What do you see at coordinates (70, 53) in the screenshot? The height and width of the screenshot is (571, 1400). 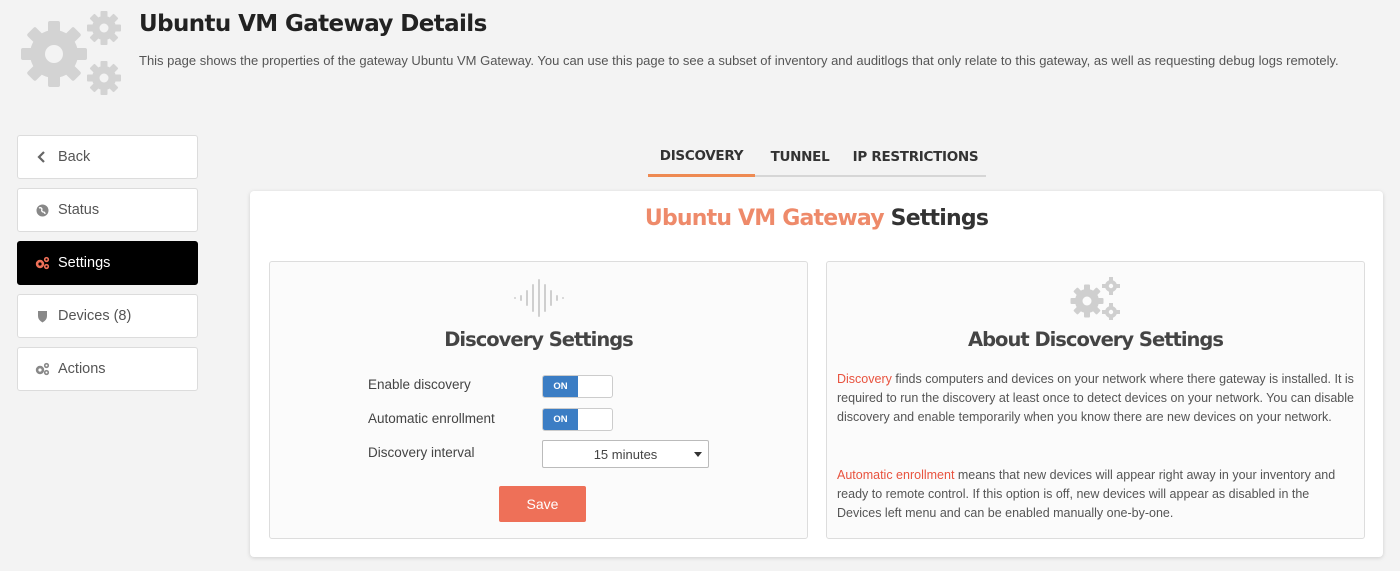 I see `gears-logo-icon` at bounding box center [70, 53].